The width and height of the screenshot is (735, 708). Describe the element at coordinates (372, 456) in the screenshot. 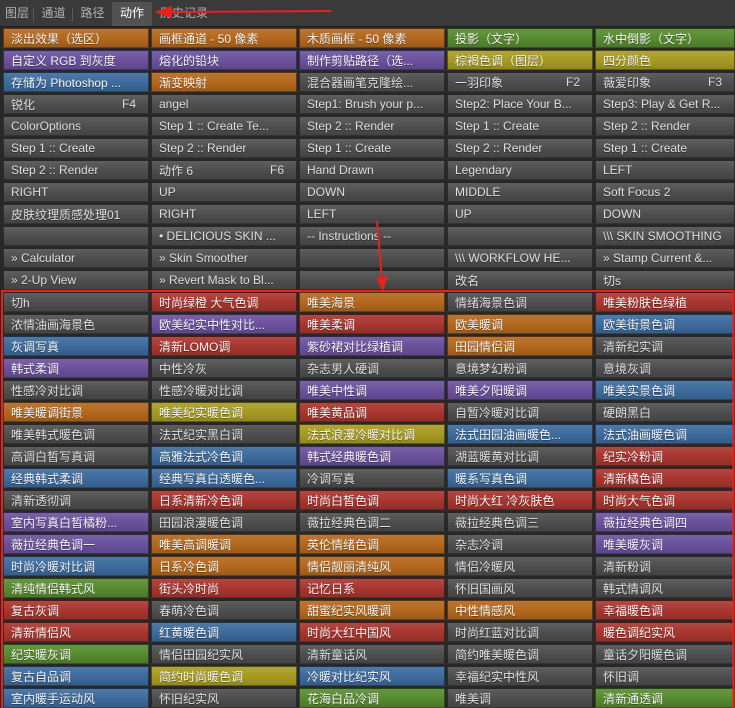

I see `action-button: 韩式经典暖色调` at that location.